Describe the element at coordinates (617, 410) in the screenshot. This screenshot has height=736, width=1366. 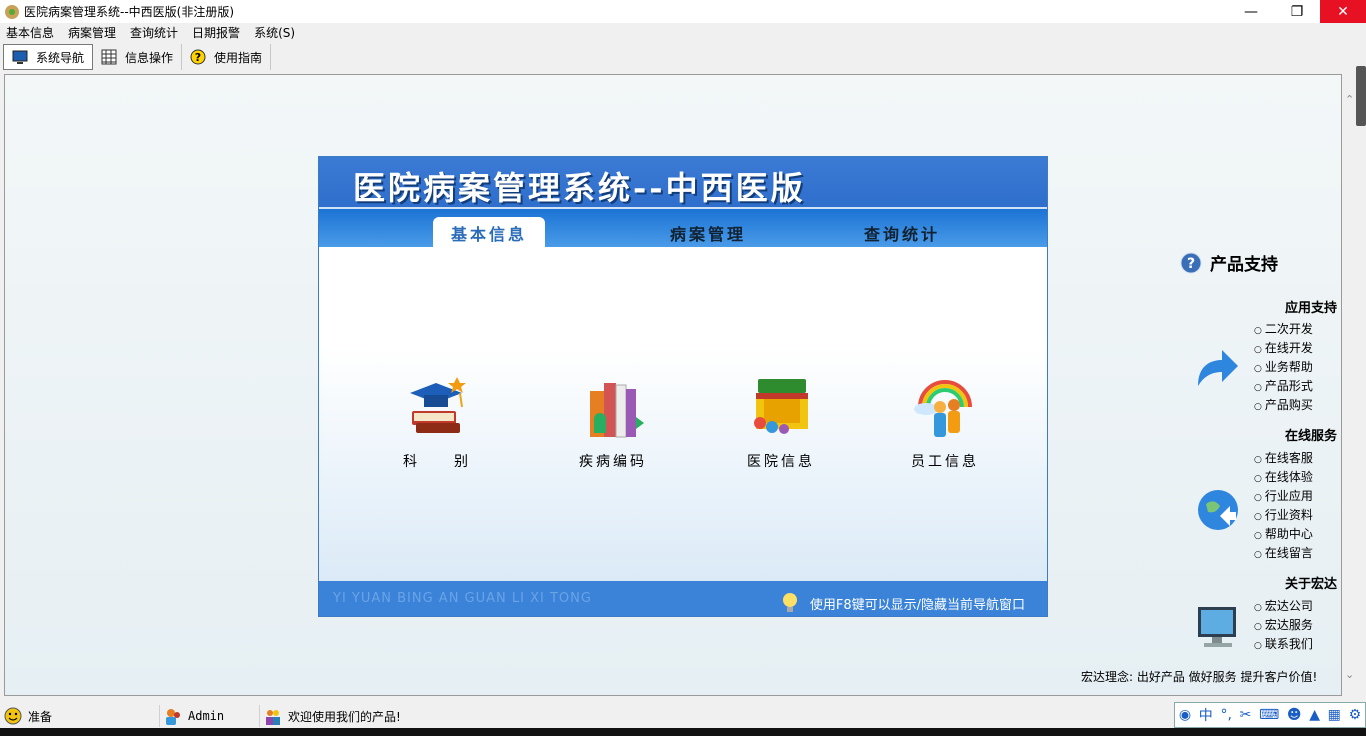
I see `books-icon` at that location.